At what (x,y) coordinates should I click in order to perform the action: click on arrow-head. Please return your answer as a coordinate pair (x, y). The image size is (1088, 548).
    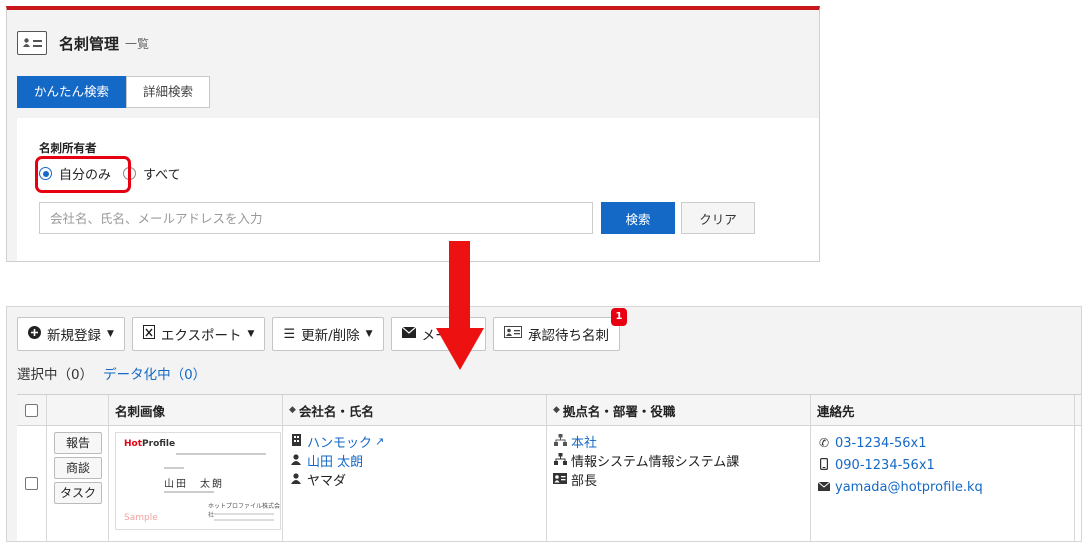
    Looking at the image, I should click on (460, 349).